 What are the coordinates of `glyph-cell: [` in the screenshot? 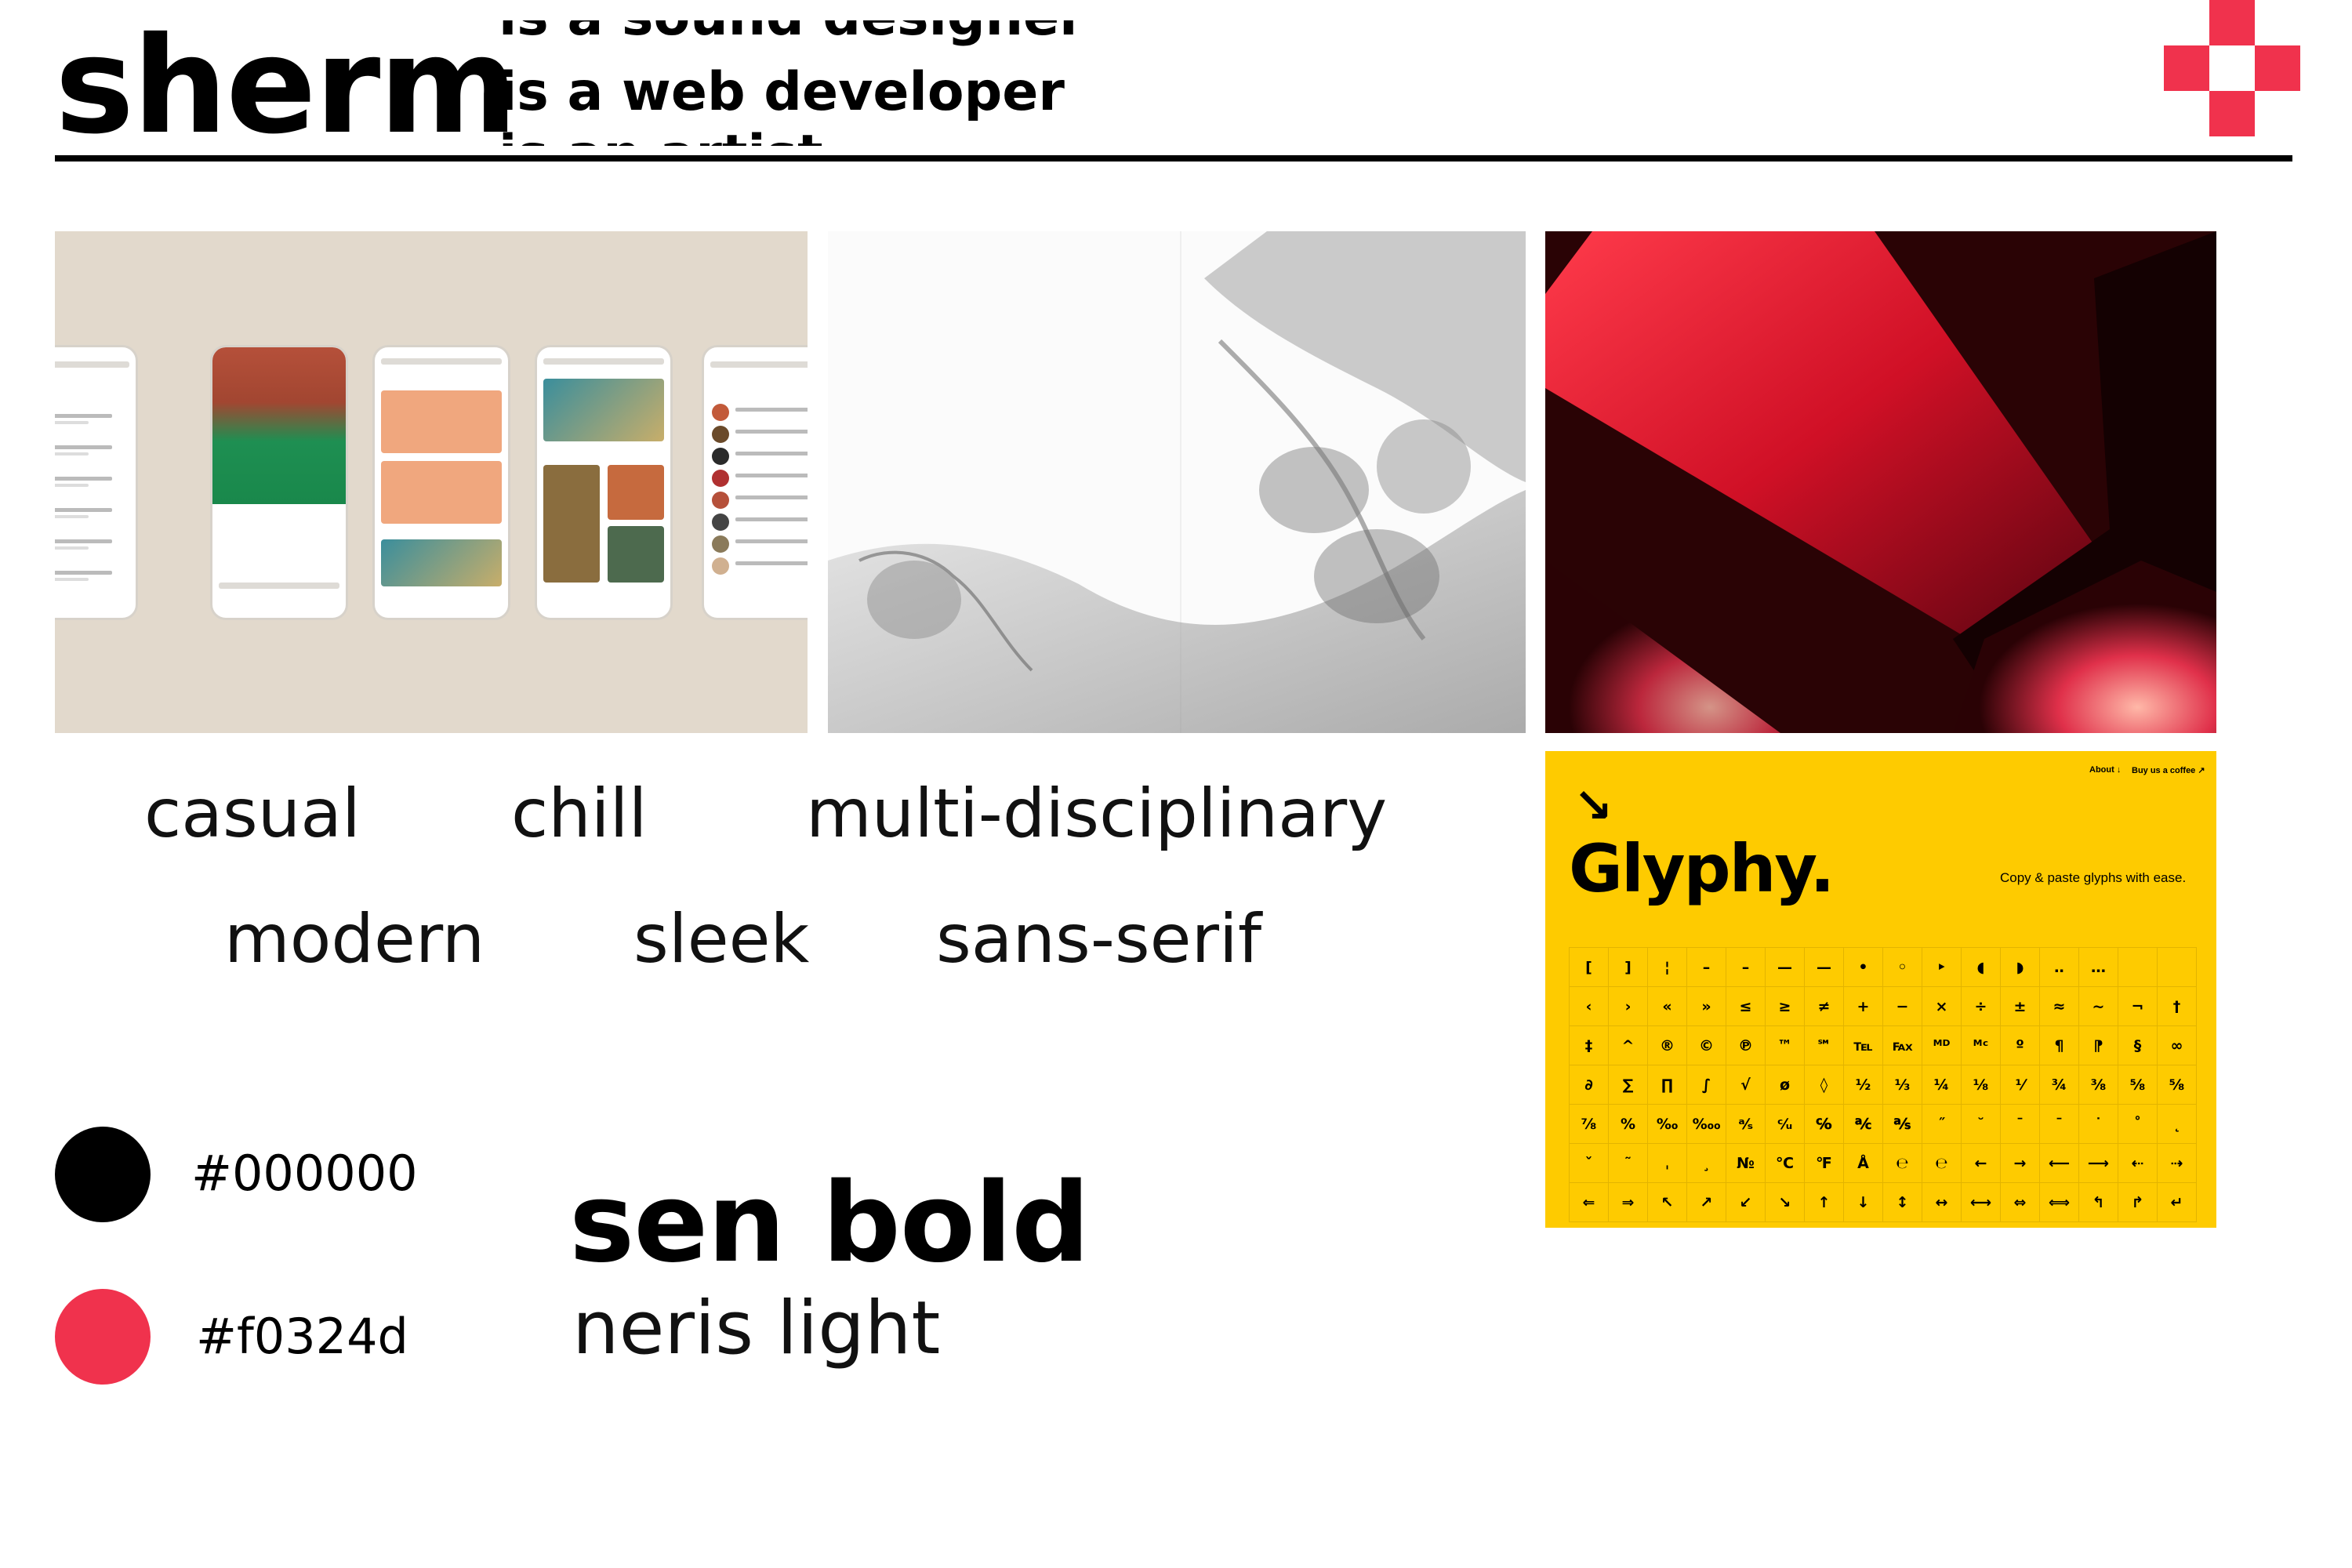 It's located at (1589, 967).